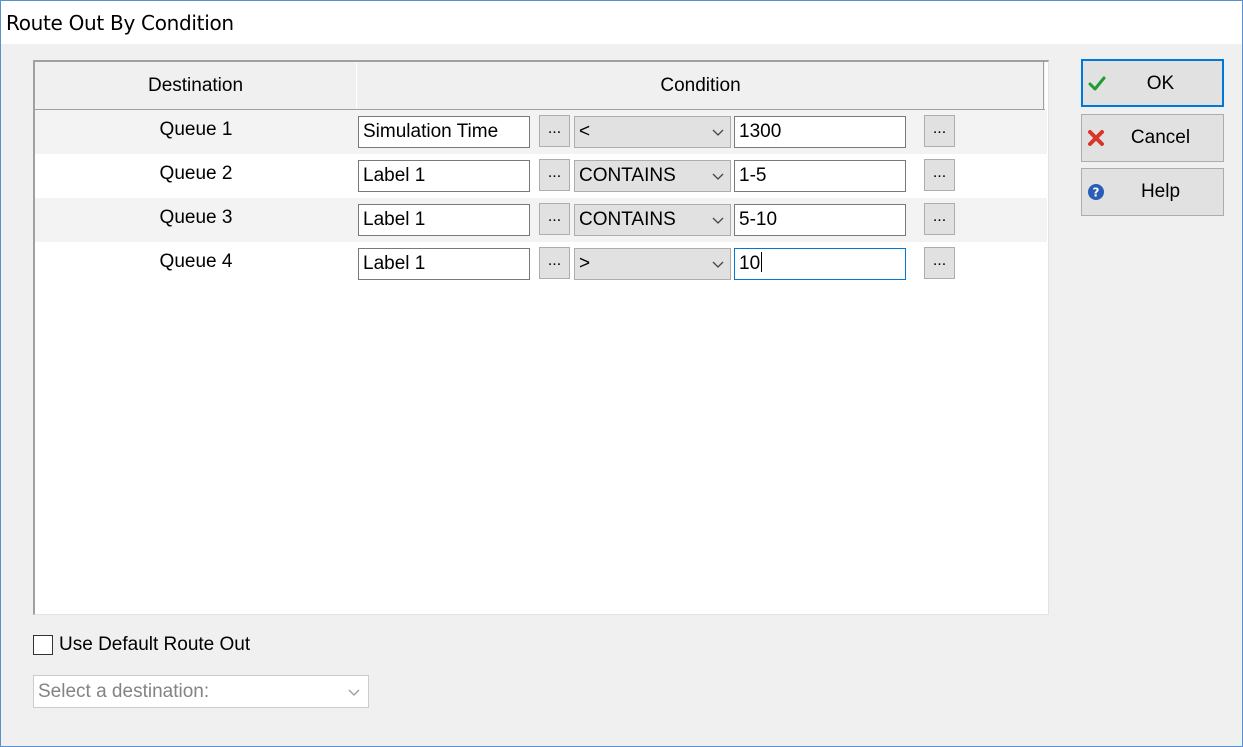  I want to click on window-title: Route Out By Condition, so click(120, 23).